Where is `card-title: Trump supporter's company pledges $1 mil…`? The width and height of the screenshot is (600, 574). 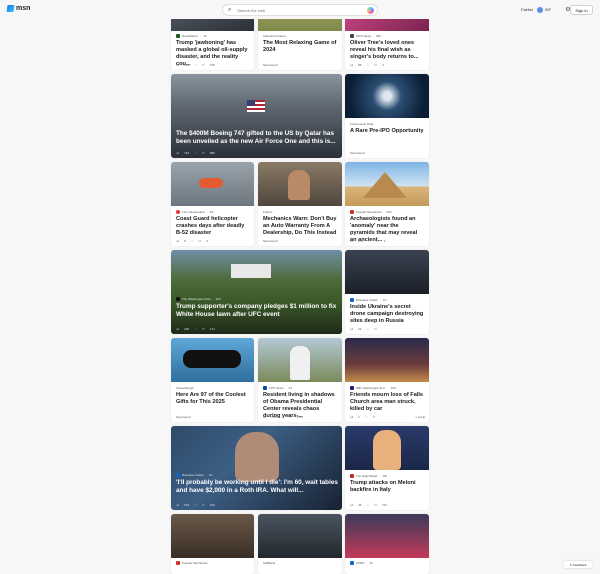 card-title: Trump supporter's company pledges $1 mil… is located at coordinates (257, 311).